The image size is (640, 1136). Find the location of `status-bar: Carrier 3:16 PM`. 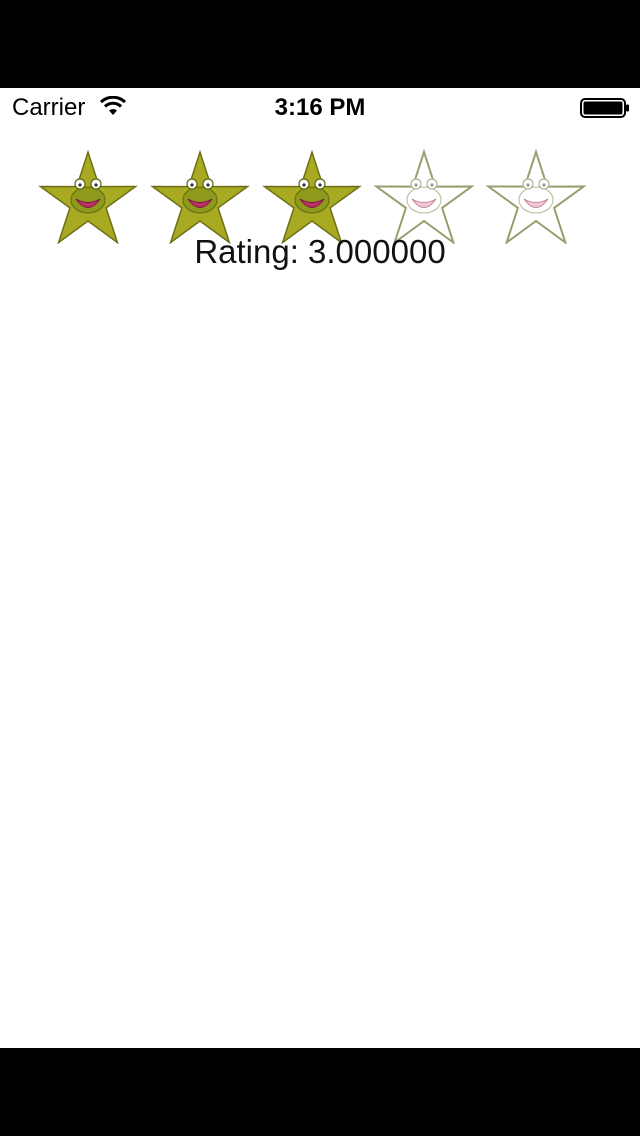

status-bar: Carrier 3:16 PM is located at coordinates (320, 108).